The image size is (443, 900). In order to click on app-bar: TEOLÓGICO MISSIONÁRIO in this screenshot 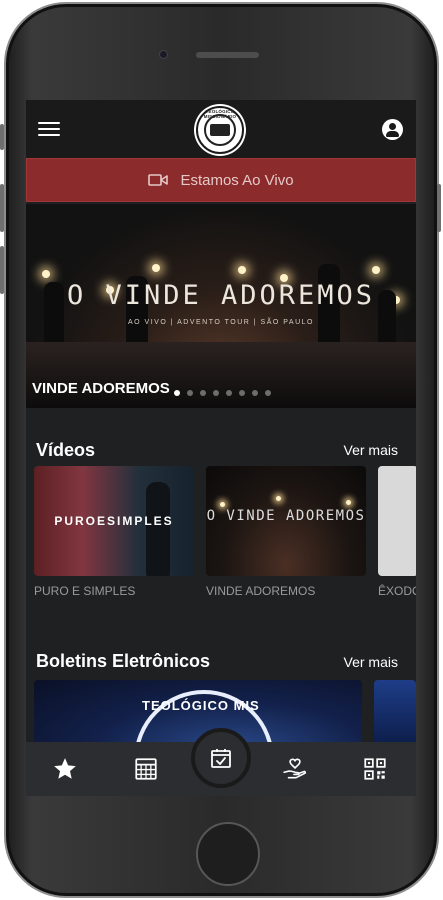, I will do `click(221, 129)`.